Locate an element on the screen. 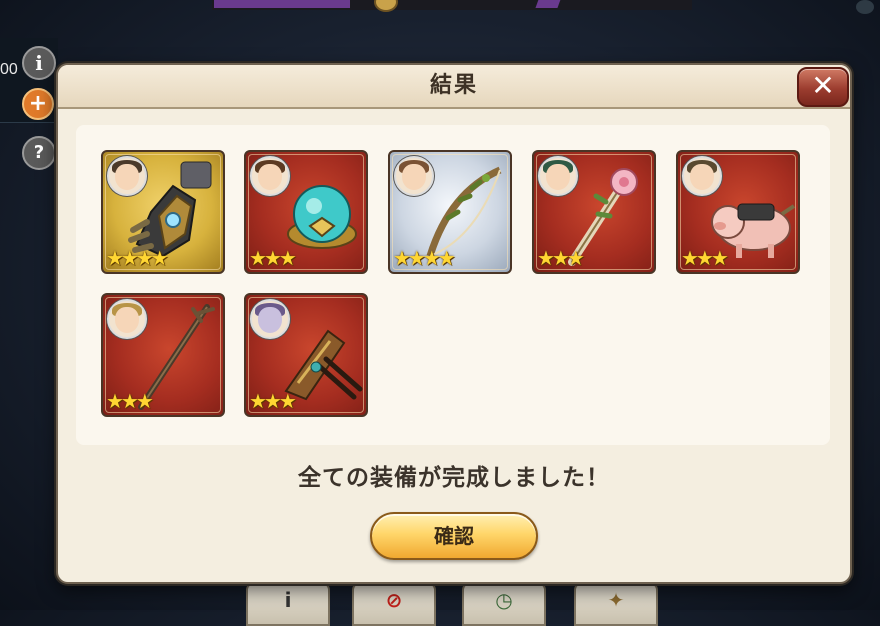  coin-icon is located at coordinates (386, 6).